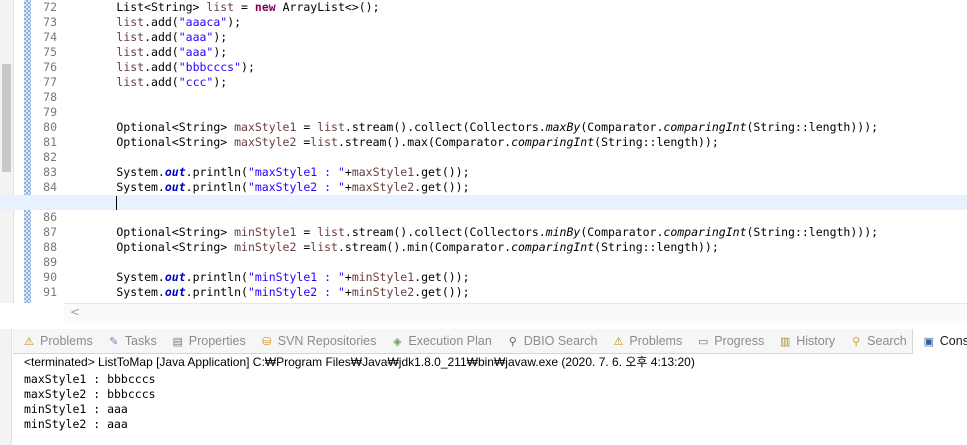  I want to click on code-token: List<String>, so click(134, 7).